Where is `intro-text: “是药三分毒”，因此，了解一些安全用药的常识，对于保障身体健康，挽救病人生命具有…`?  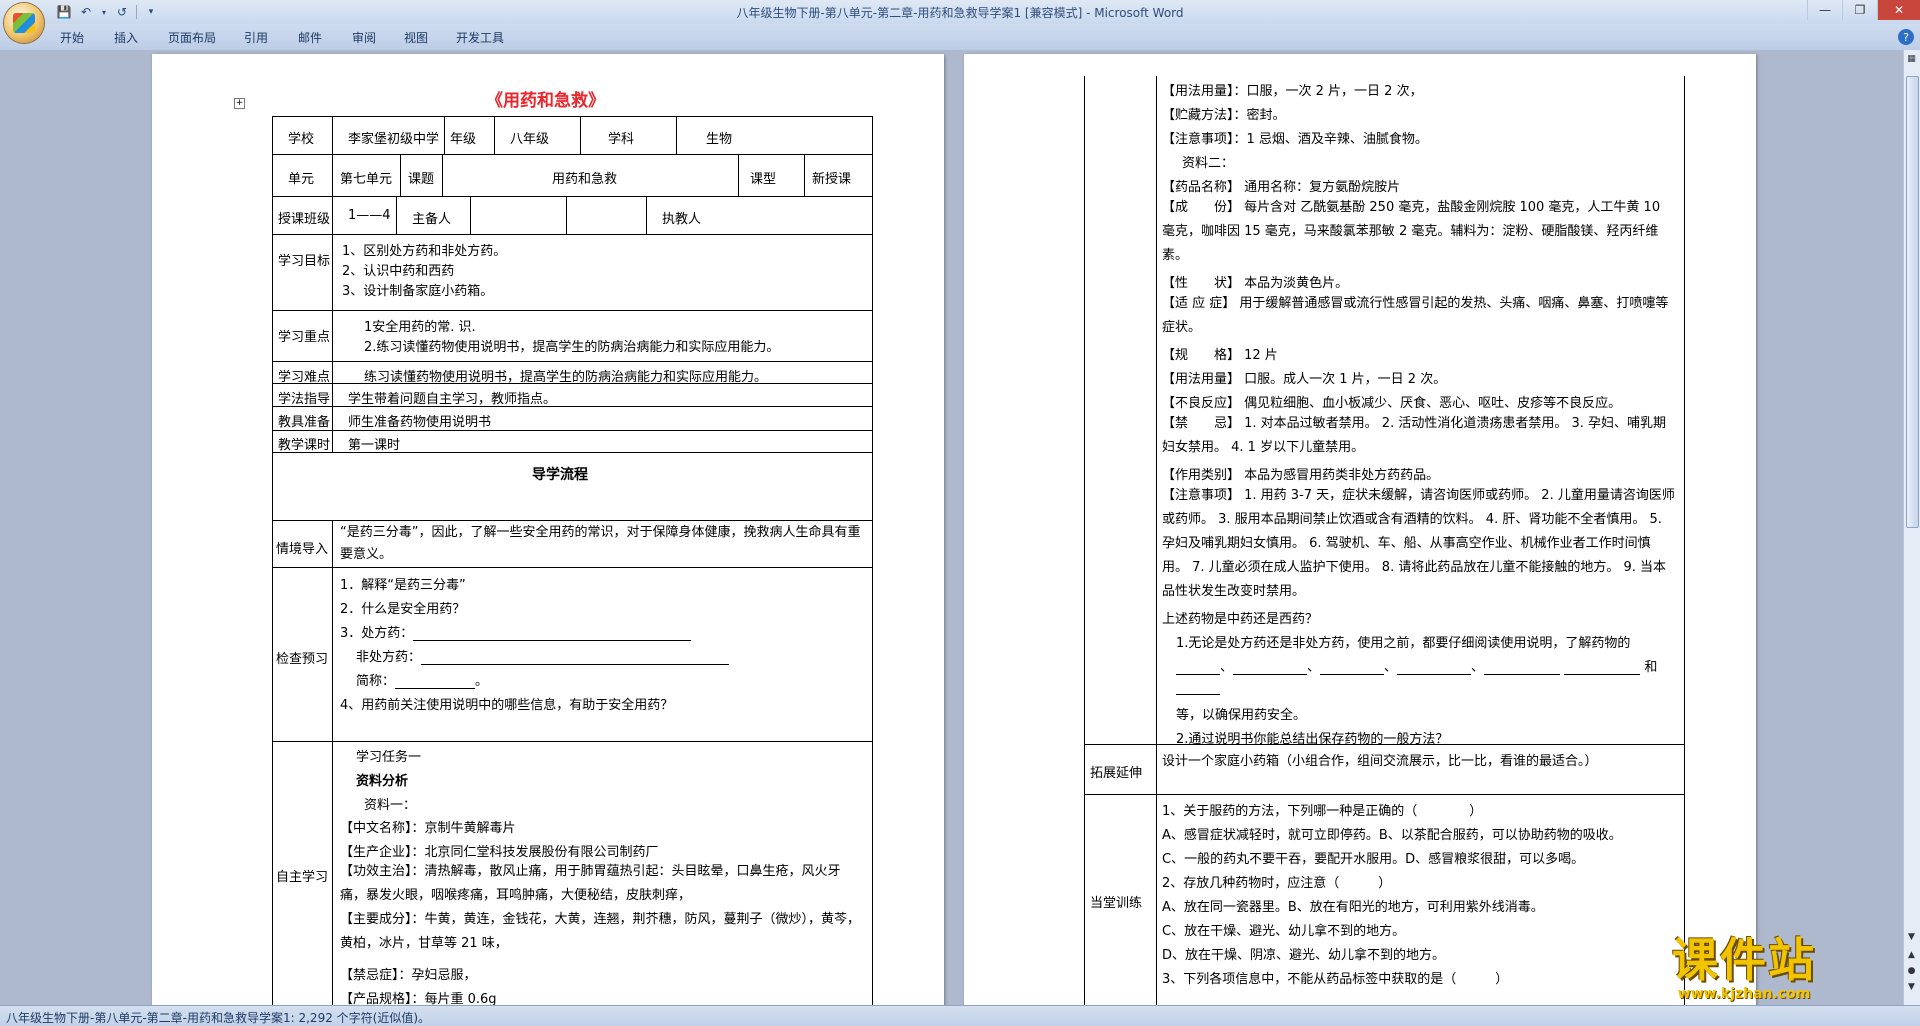 intro-text: “是药三分毒”，因此，了解一些安全用药的常识，对于保障身体健康，挽救病人生命具有… is located at coordinates (600, 543).